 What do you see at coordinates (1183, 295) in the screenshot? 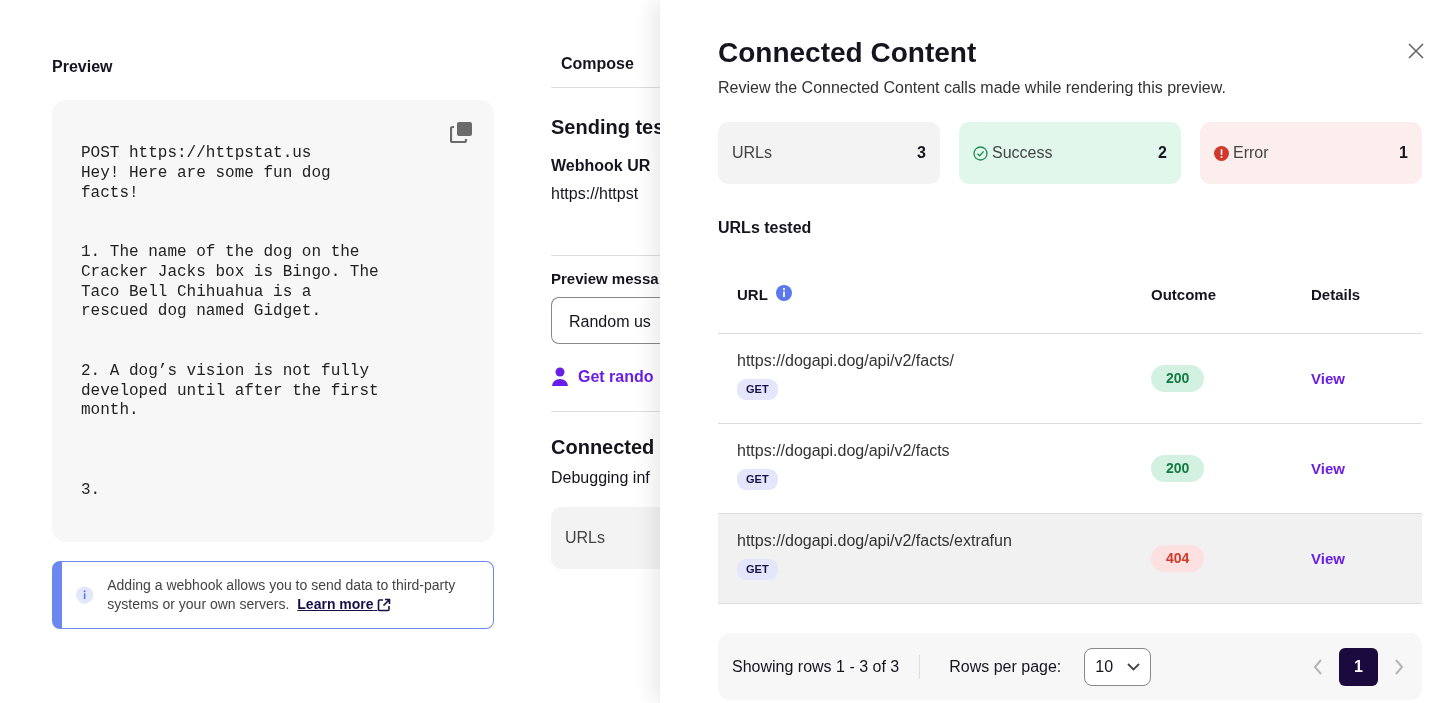
I see `column-header: Outcome` at bounding box center [1183, 295].